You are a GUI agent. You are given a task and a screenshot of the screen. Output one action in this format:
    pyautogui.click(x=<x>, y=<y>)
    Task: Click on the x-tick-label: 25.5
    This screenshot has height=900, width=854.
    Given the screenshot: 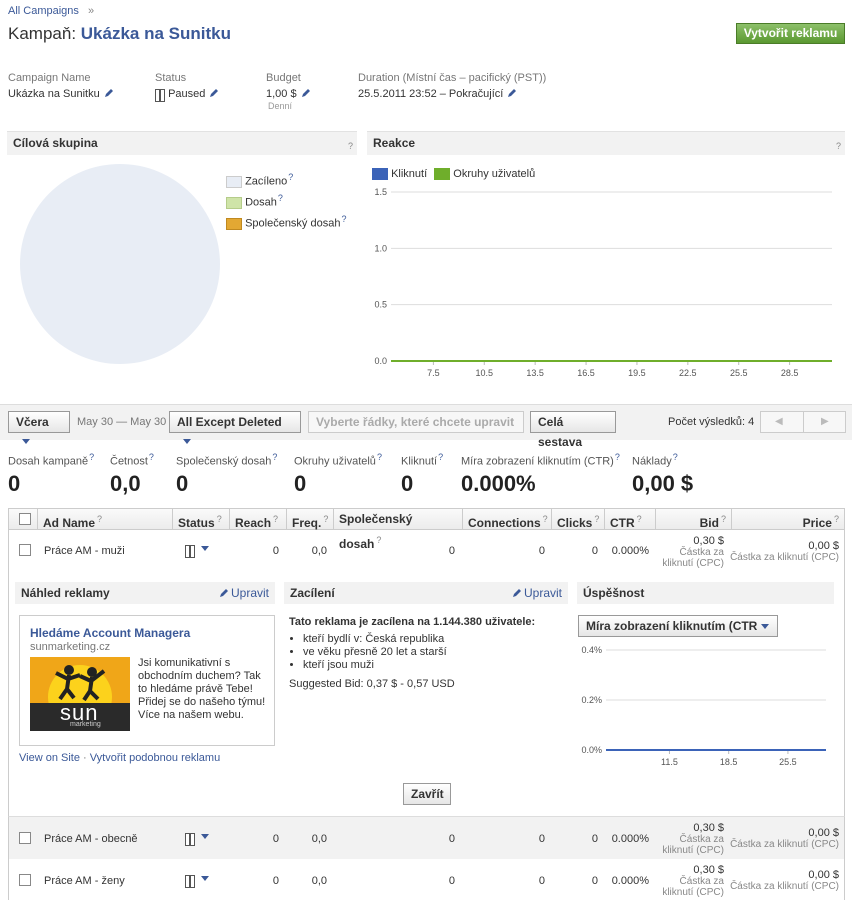 What is the action you would take?
    pyautogui.click(x=788, y=762)
    